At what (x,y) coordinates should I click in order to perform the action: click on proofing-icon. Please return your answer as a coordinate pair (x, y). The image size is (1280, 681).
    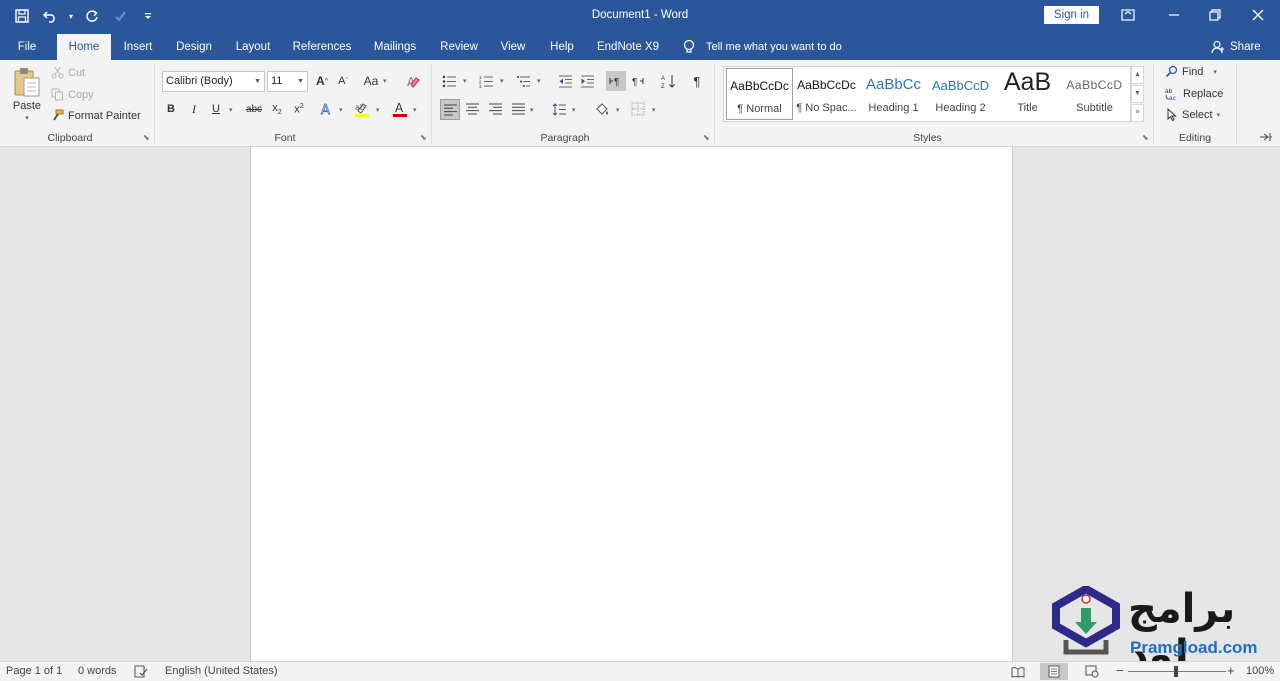
    Looking at the image, I should click on (141, 673).